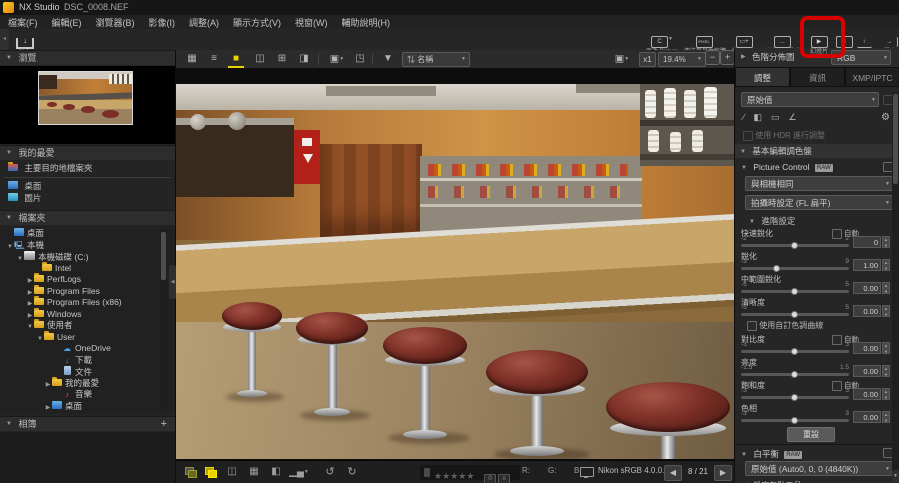 This screenshot has height=483, width=899. Describe the element at coordinates (204, 22) in the screenshot. I see `menu-adjust: 調整(A)` at that location.